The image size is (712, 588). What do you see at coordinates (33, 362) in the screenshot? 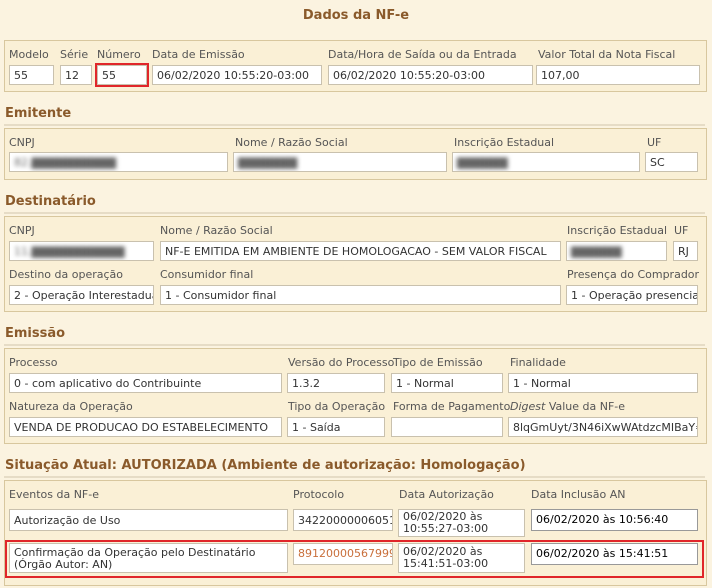
I see `processo-label: Processo` at bounding box center [33, 362].